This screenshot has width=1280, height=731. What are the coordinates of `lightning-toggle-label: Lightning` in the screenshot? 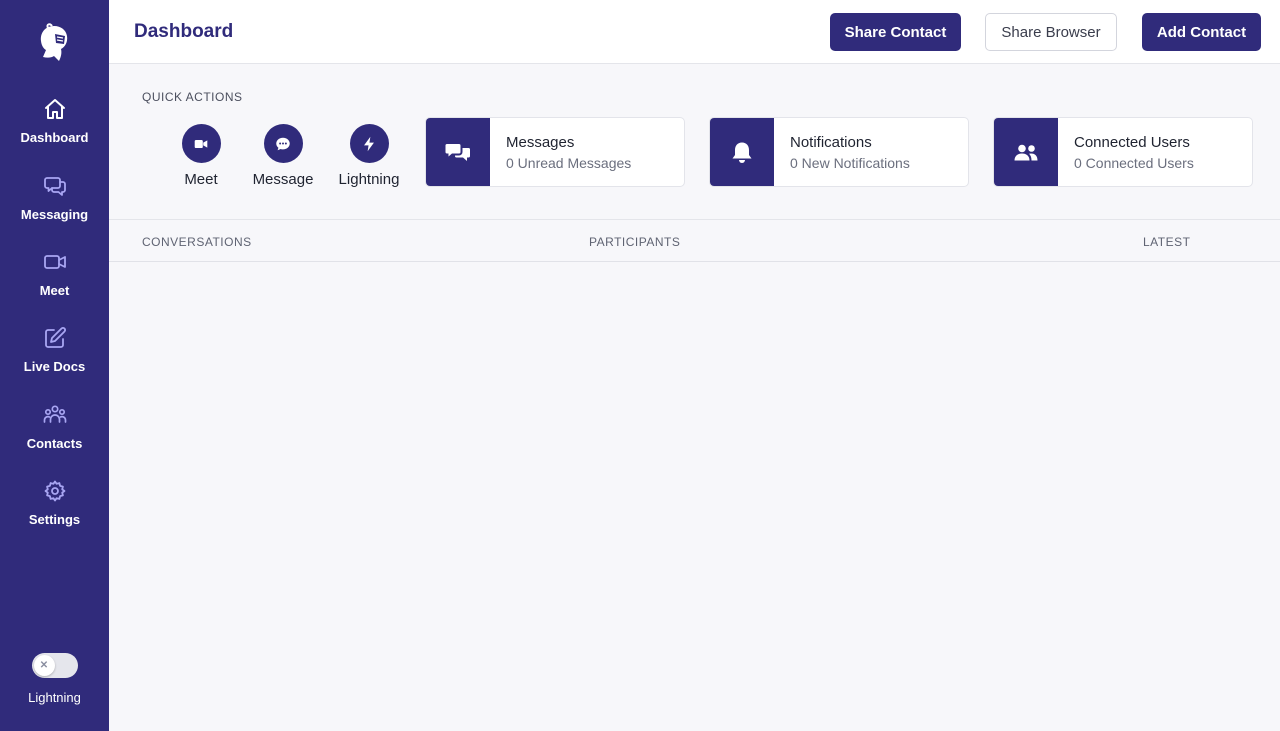 It's located at (54, 697).